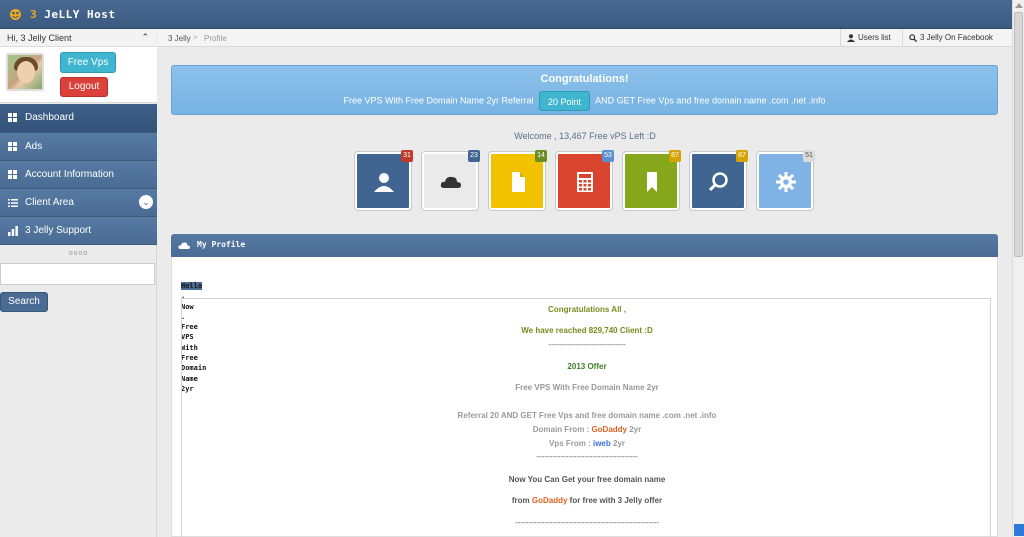 The image size is (1024, 537). Describe the element at coordinates (25, 72) in the screenshot. I see `avatar` at that location.